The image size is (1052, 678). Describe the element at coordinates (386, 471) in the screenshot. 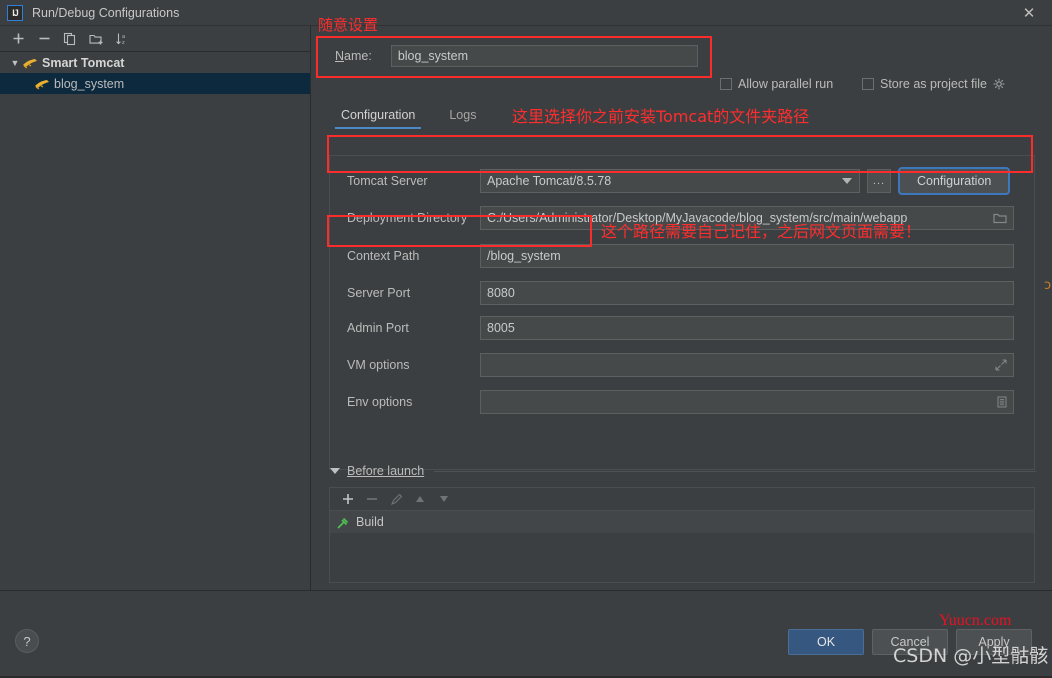

I see `before-launch-label: Before launch` at that location.